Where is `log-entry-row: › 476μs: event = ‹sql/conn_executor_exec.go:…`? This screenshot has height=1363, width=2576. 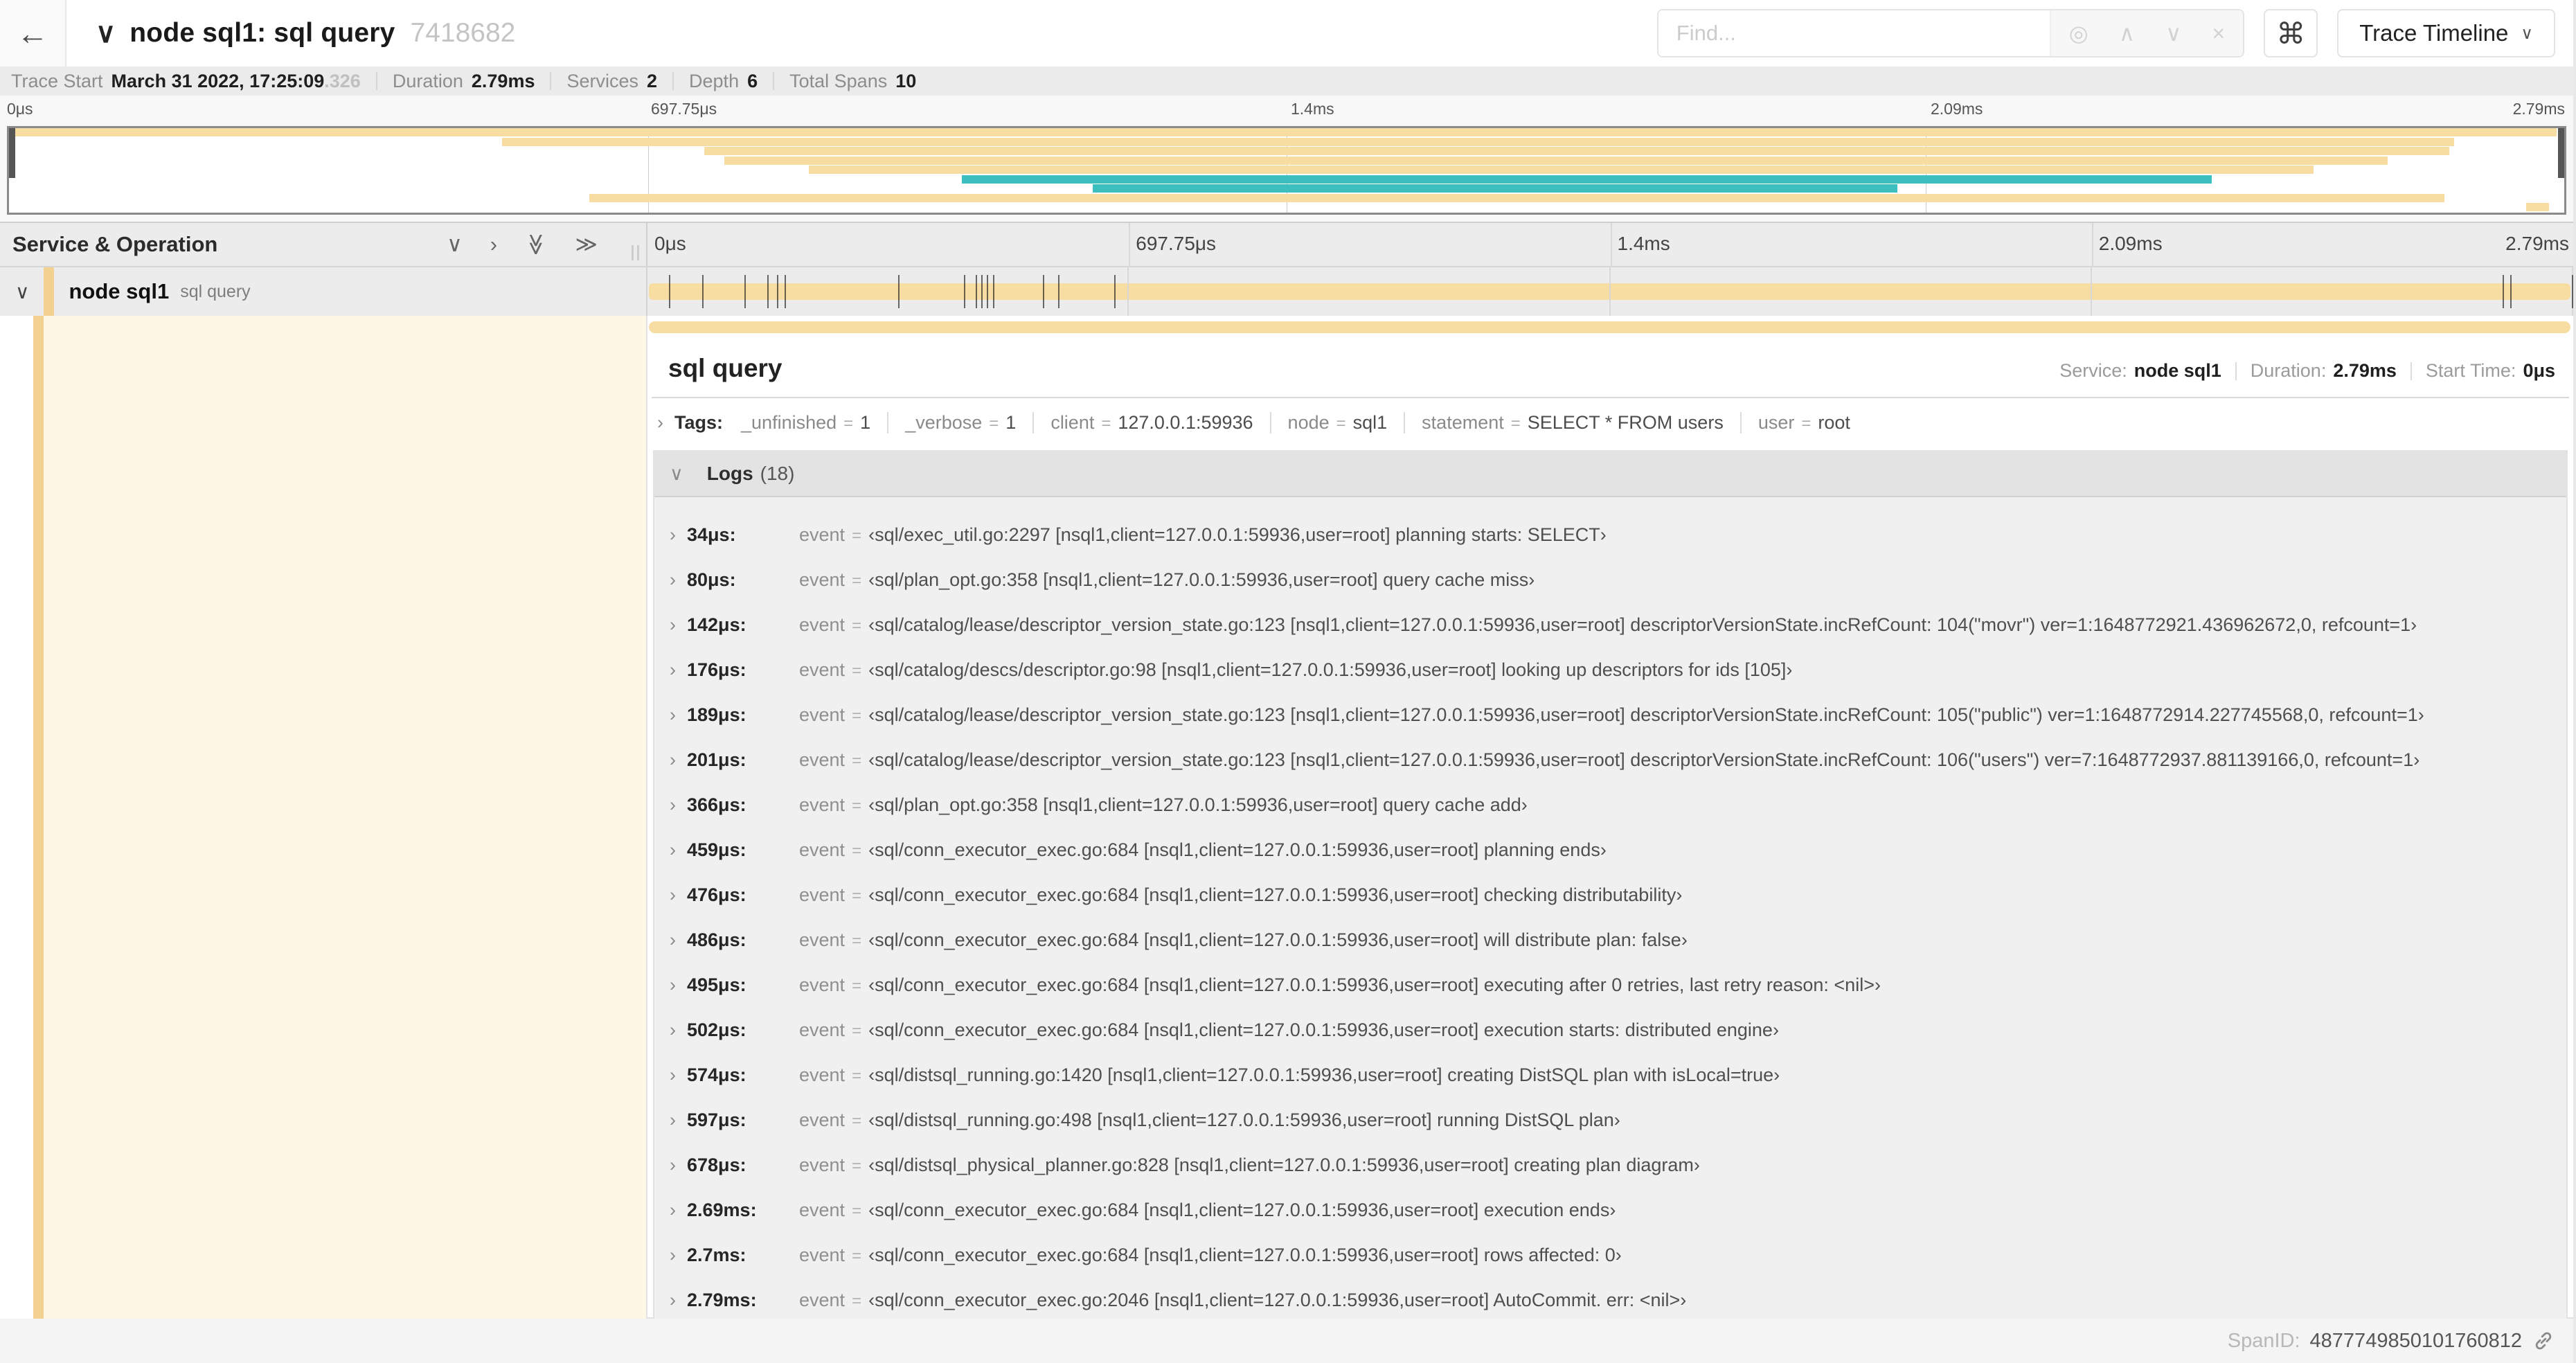 log-entry-row: › 476μs: event = ‹sql/conn_executor_exec.go:… is located at coordinates (1610, 896).